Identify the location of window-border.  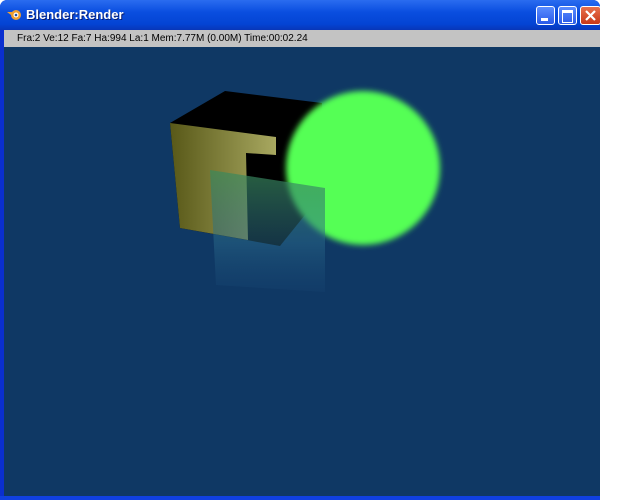
(300, 498).